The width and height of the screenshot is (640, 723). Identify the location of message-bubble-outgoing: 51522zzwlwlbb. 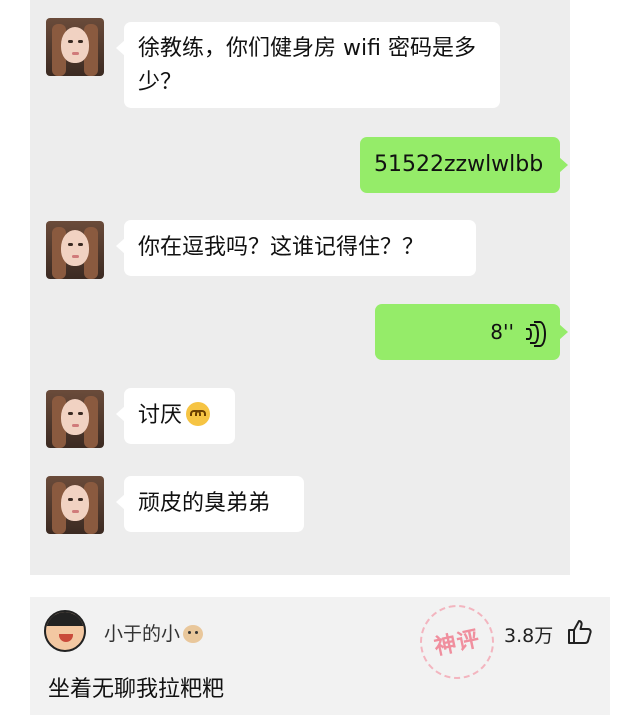
(464, 165).